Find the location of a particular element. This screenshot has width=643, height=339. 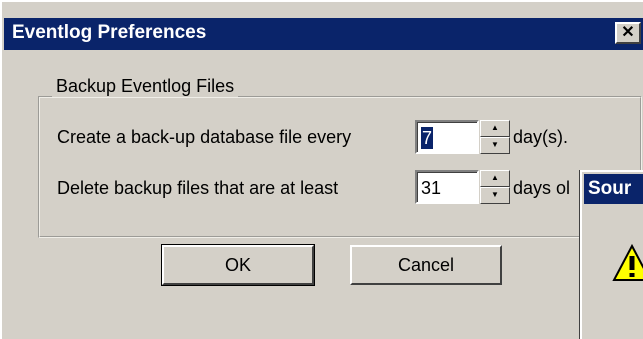

backup-interval-spinner: ▲ ▼ is located at coordinates (495, 137).